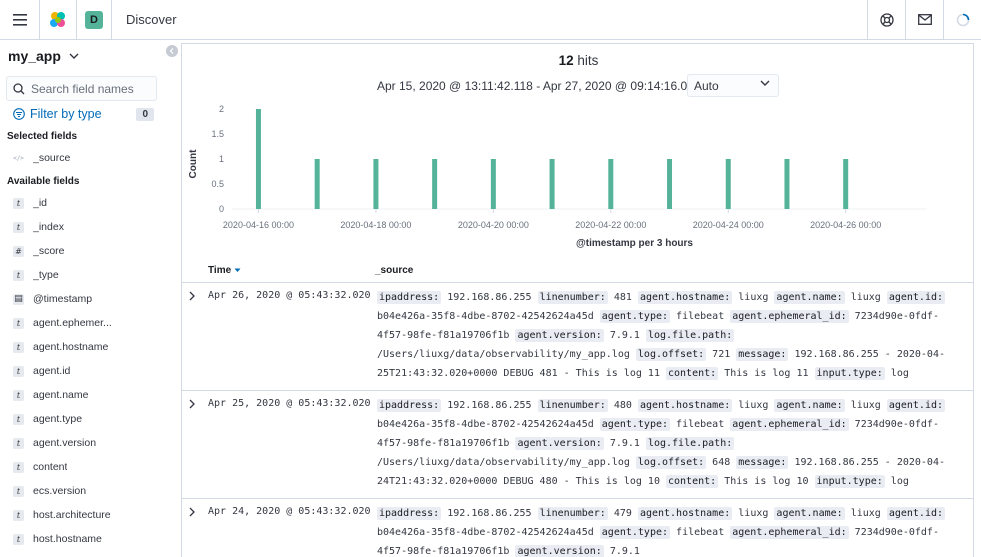 This screenshot has height=557, width=981. Describe the element at coordinates (289, 403) in the screenshot. I see `row-timestamp: Apr 25, 2020 @ 05:43:32.020` at that location.